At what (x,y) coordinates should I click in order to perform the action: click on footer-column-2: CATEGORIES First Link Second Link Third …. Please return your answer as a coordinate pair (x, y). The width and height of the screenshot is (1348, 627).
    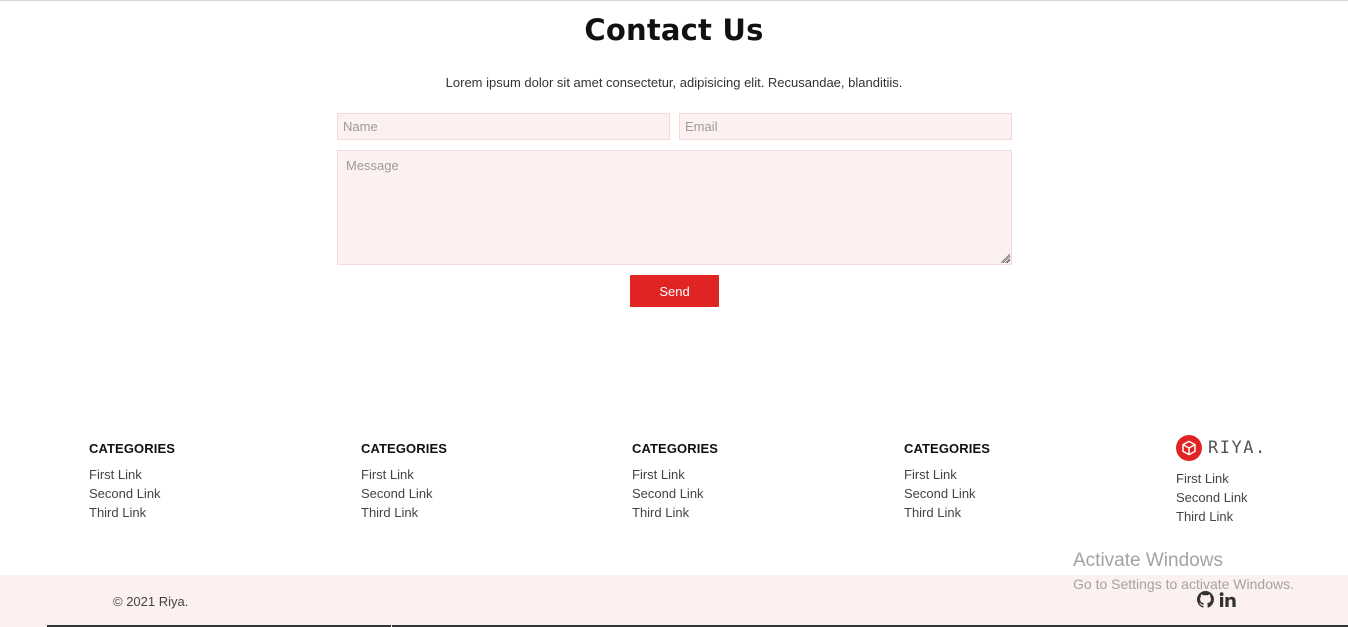
    Looking at the image, I should click on (441, 481).